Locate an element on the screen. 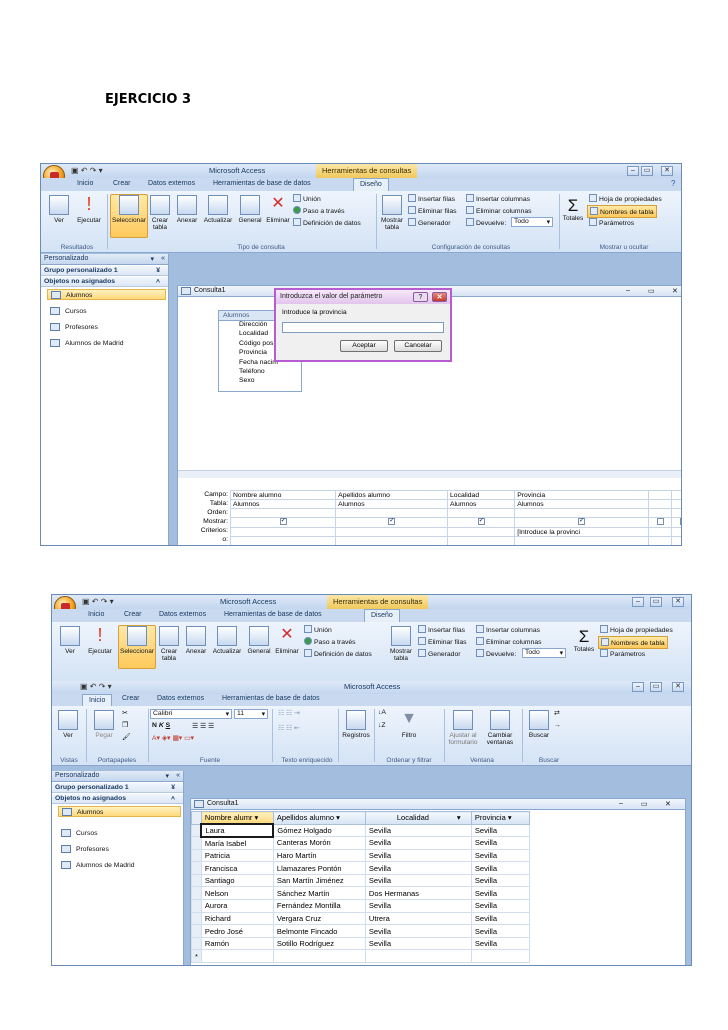 Image resolution: width=728 pixels, height=1030 pixels. grid-criterios-cell: [Introduce la provinci is located at coordinates (581, 532).